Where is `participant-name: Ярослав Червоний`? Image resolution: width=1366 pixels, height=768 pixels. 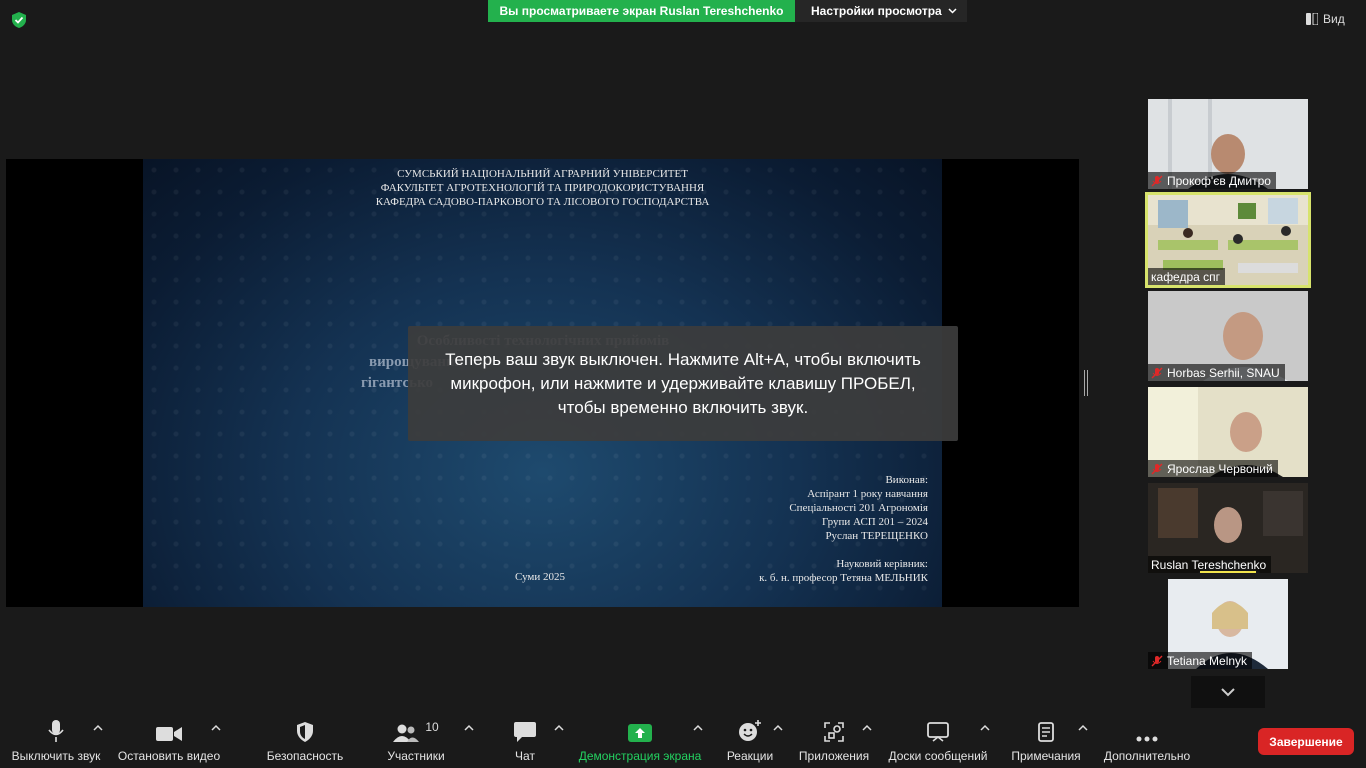
participant-name: Ярослав Червоний is located at coordinates (1220, 468).